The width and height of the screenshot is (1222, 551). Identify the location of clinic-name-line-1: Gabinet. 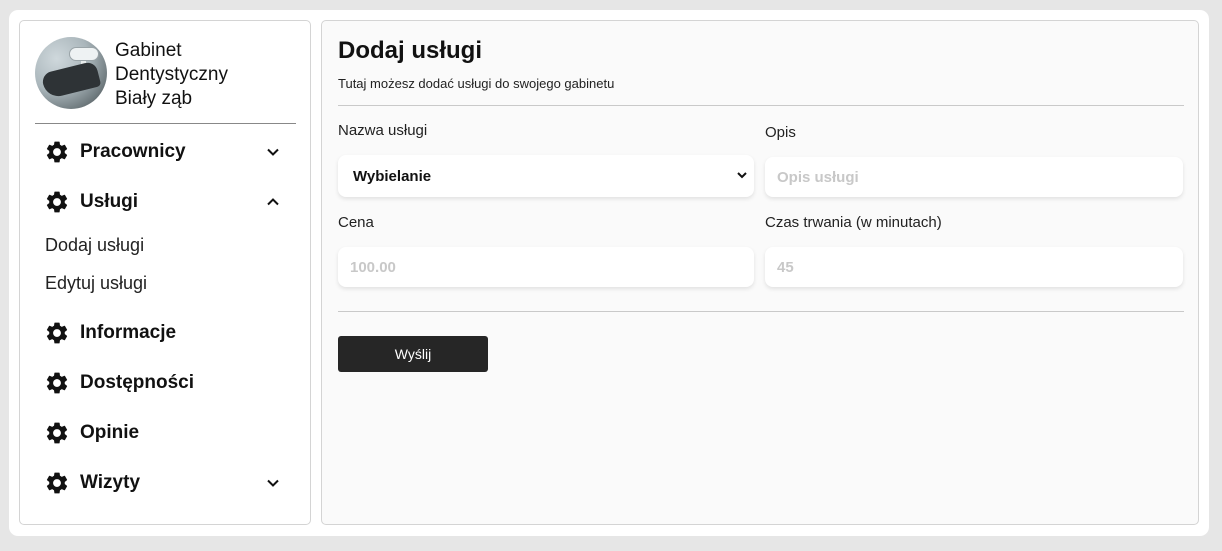
(148, 50).